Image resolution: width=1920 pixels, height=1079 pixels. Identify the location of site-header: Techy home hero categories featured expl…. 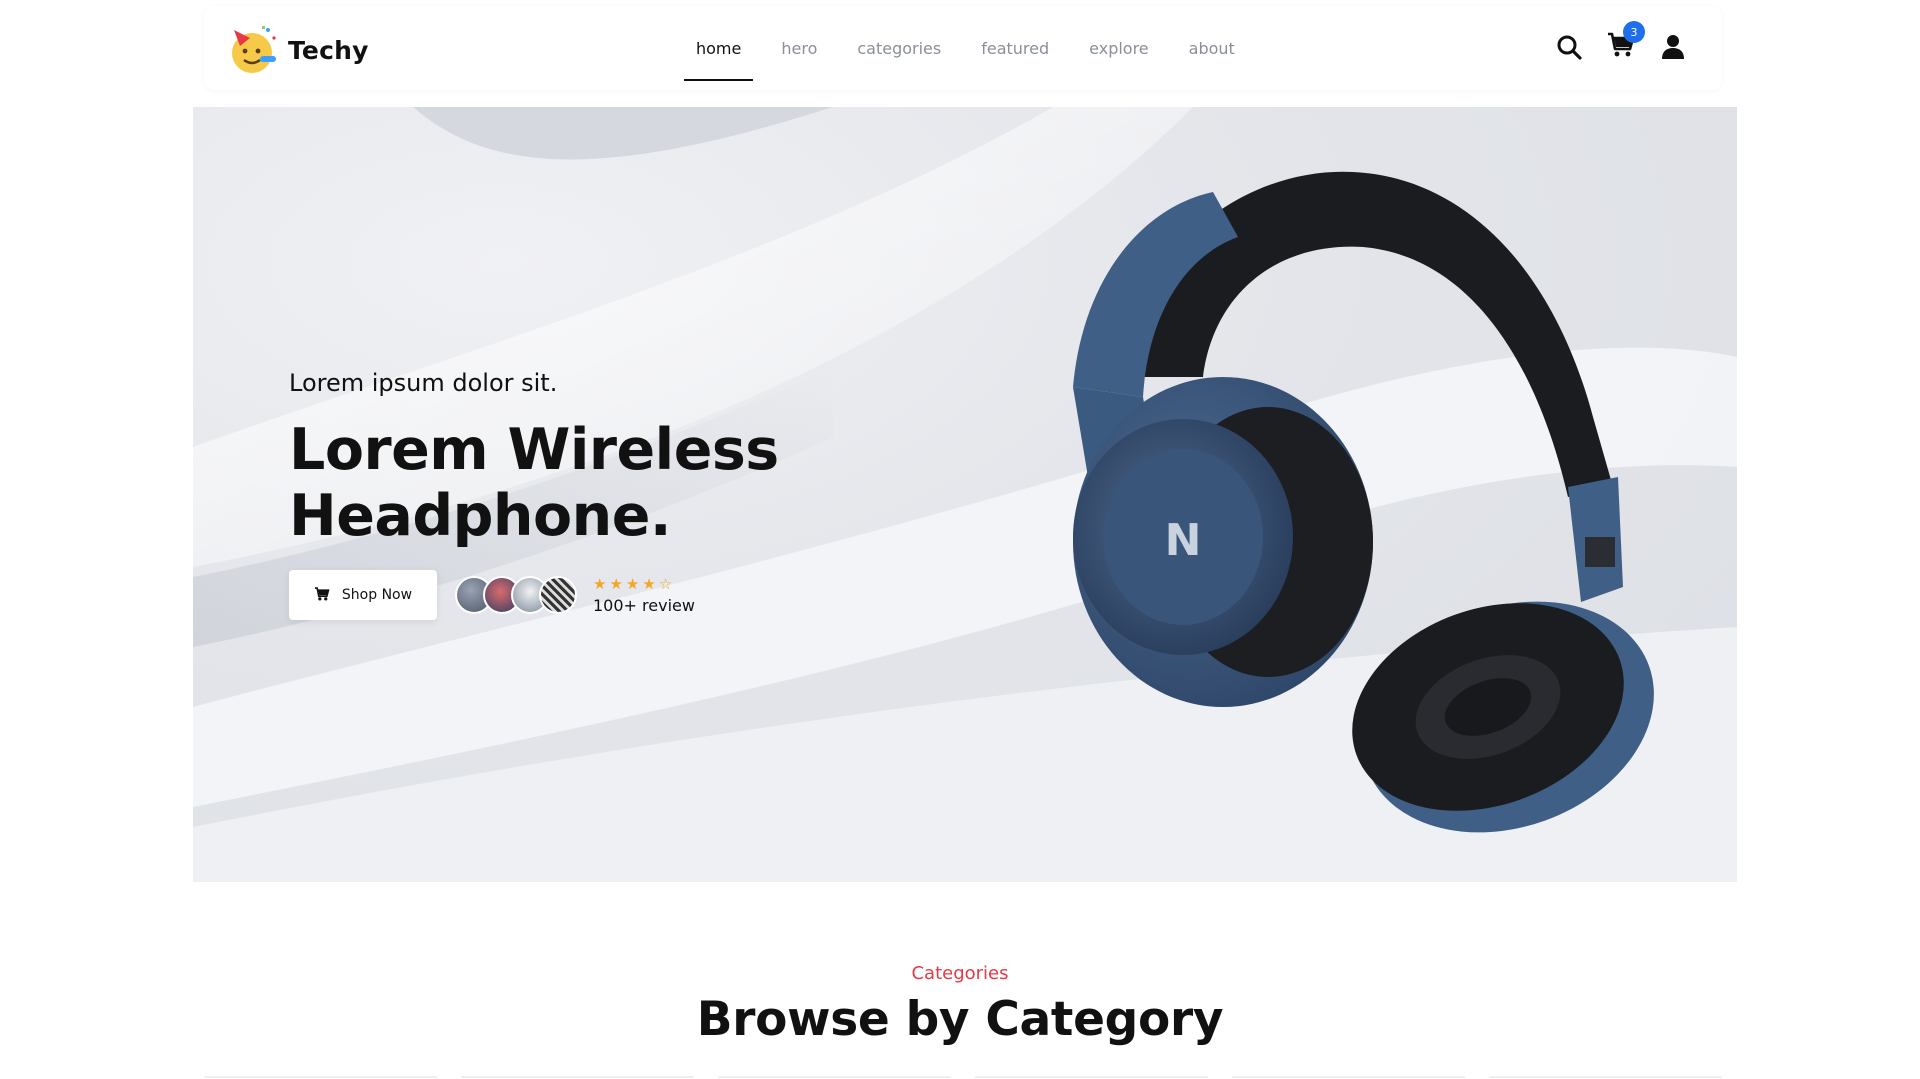
(963, 48).